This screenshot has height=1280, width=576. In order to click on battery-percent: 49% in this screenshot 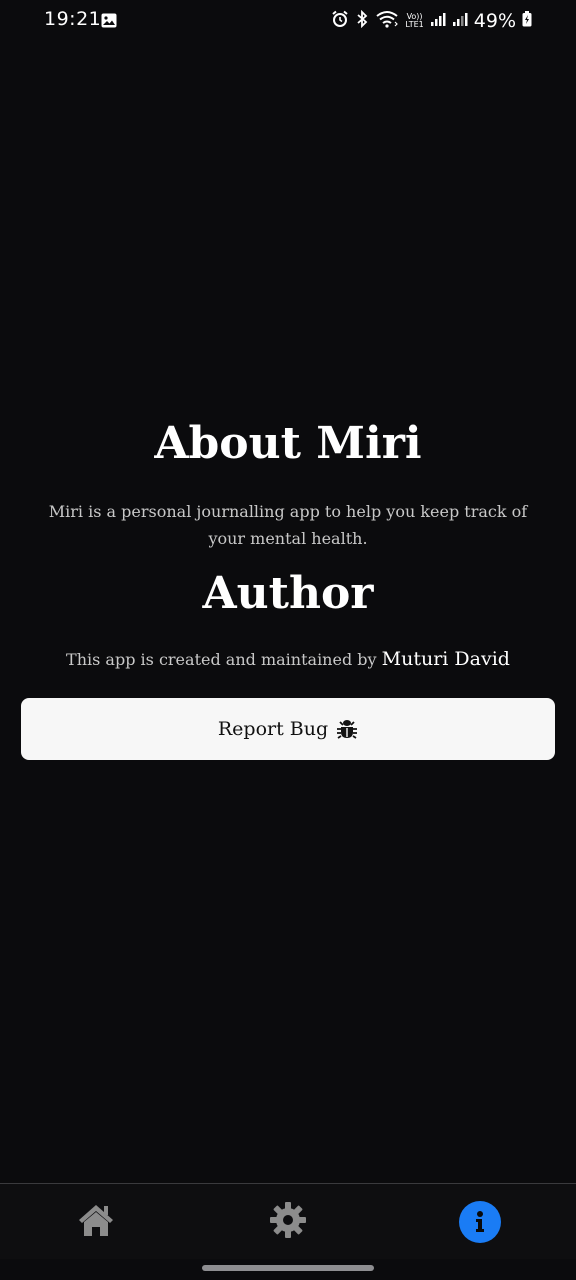, I will do `click(494, 21)`.